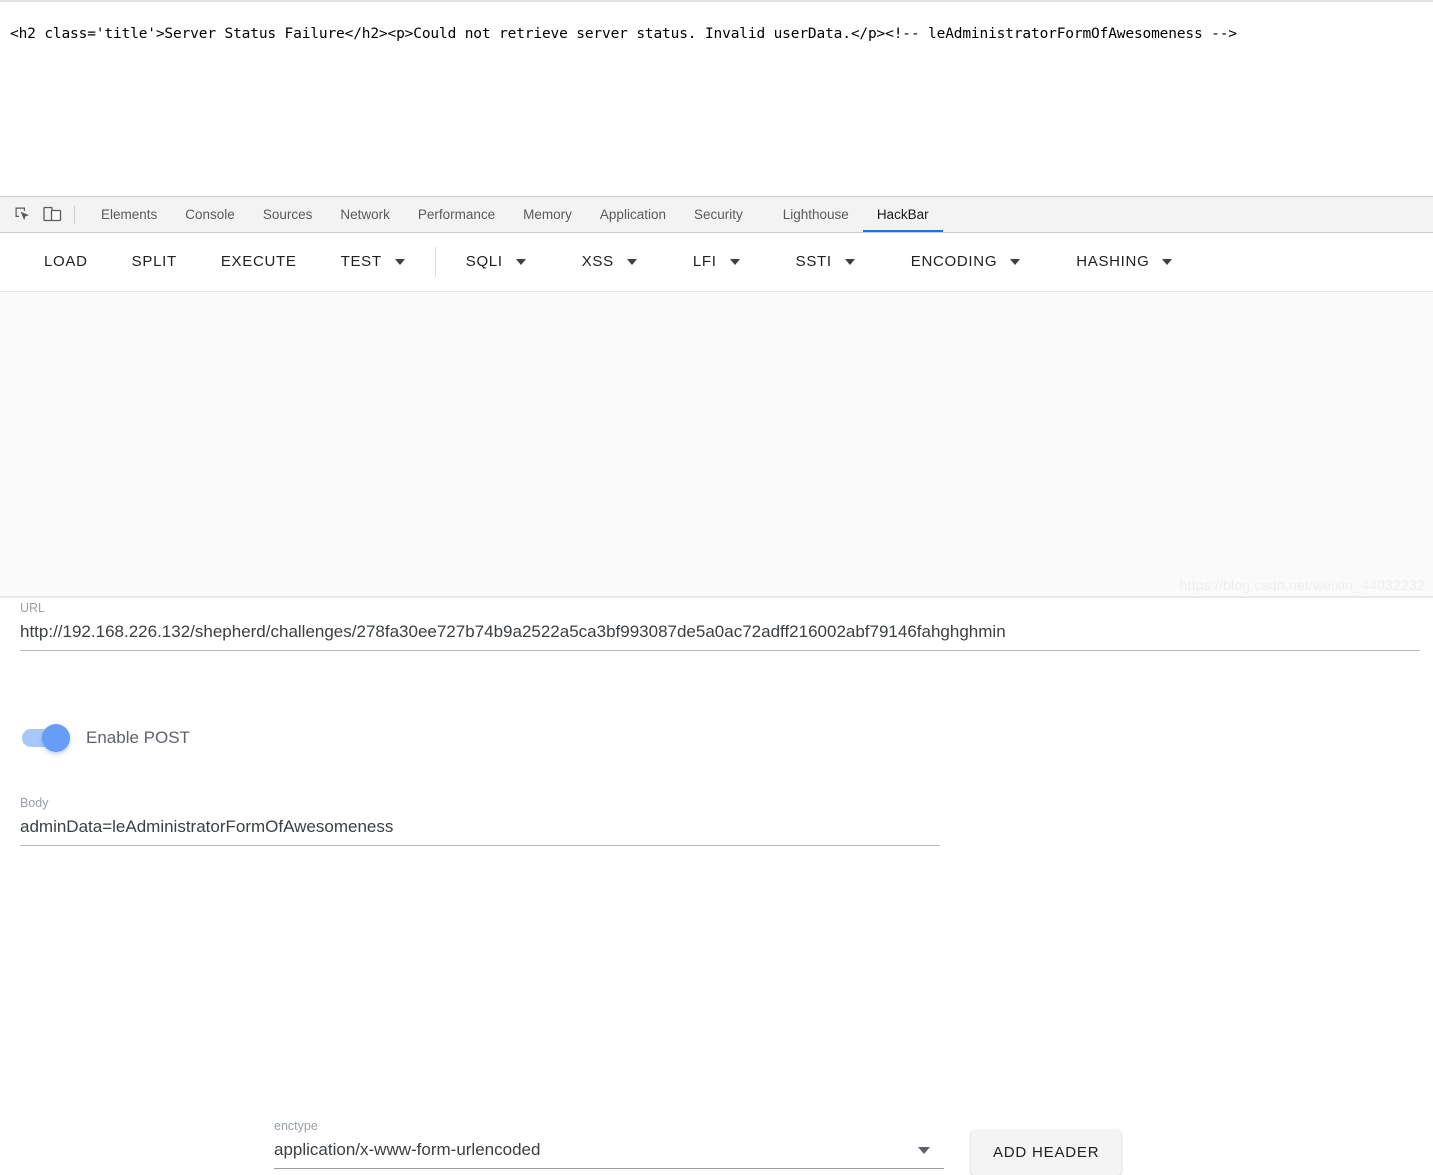  Describe the element at coordinates (484, 261) in the screenshot. I see `sqli-menu-label: SQLI` at that location.